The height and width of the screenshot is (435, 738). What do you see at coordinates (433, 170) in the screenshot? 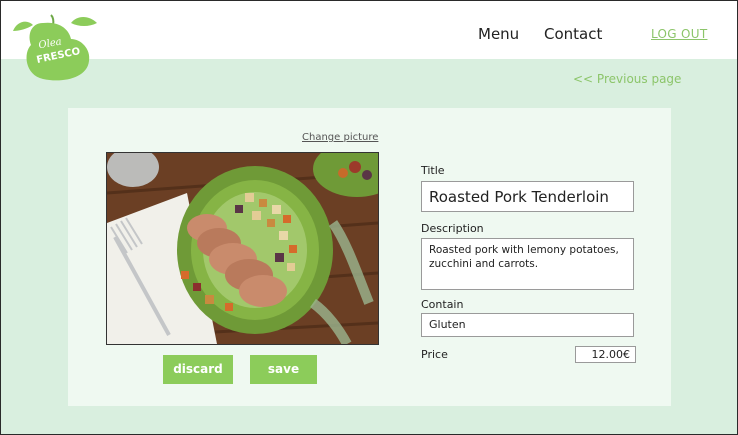
I see `title-label: Title` at bounding box center [433, 170].